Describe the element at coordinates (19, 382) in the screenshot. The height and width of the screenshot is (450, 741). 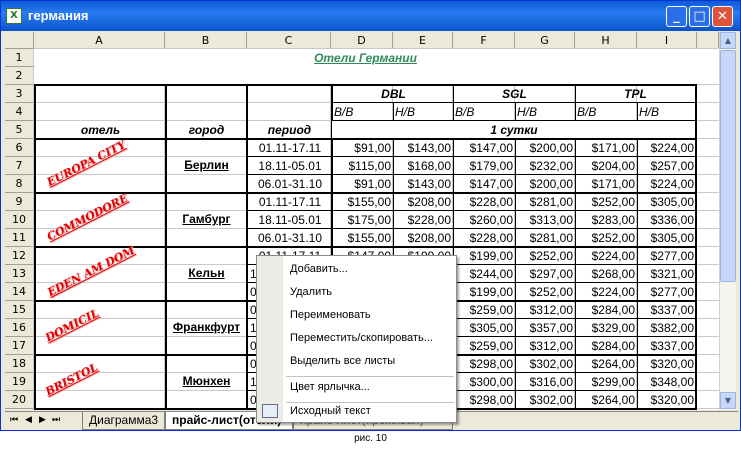
I see `row-header: 19` at that location.